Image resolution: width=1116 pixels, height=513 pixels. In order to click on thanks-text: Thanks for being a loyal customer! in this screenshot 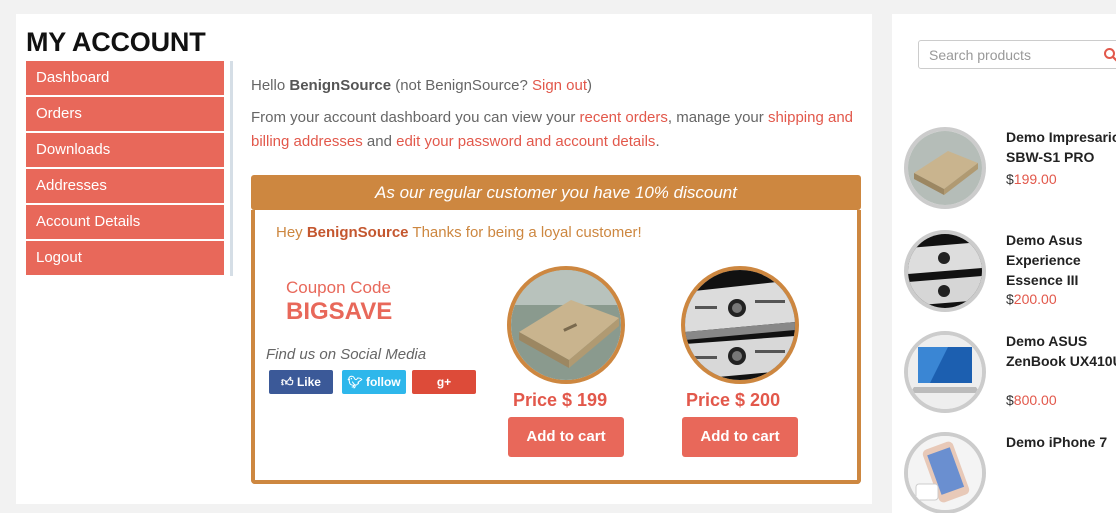, I will do `click(525, 232)`.